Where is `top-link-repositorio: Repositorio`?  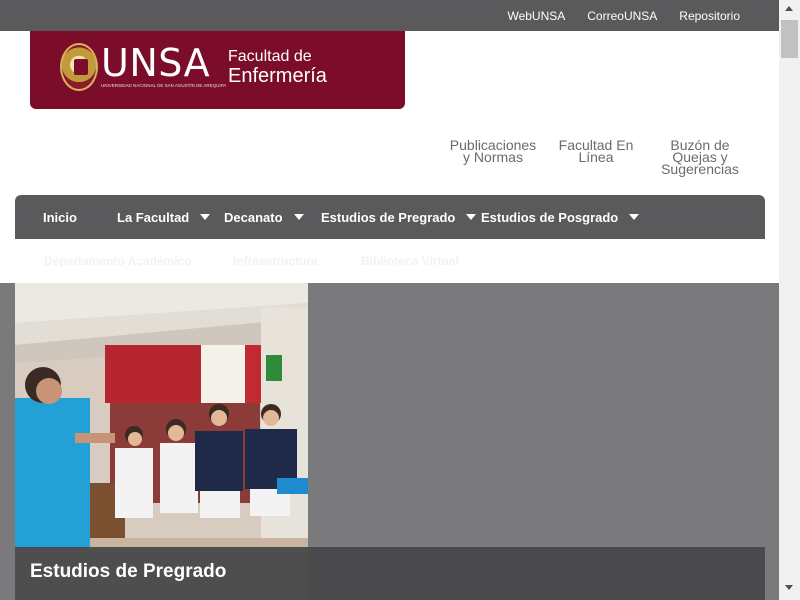
top-link-repositorio: Repositorio is located at coordinates (709, 16).